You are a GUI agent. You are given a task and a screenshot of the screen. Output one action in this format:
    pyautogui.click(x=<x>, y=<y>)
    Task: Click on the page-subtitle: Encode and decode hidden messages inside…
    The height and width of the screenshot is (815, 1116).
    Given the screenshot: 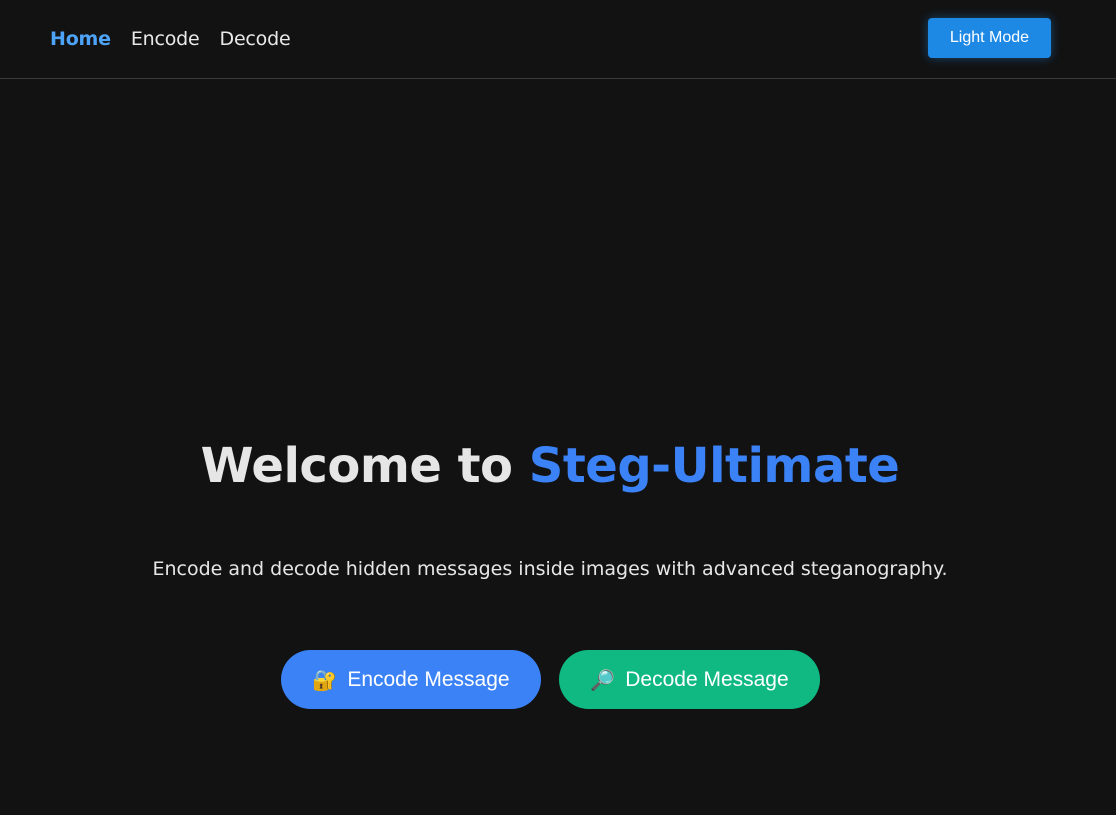 What is the action you would take?
    pyautogui.click(x=550, y=569)
    